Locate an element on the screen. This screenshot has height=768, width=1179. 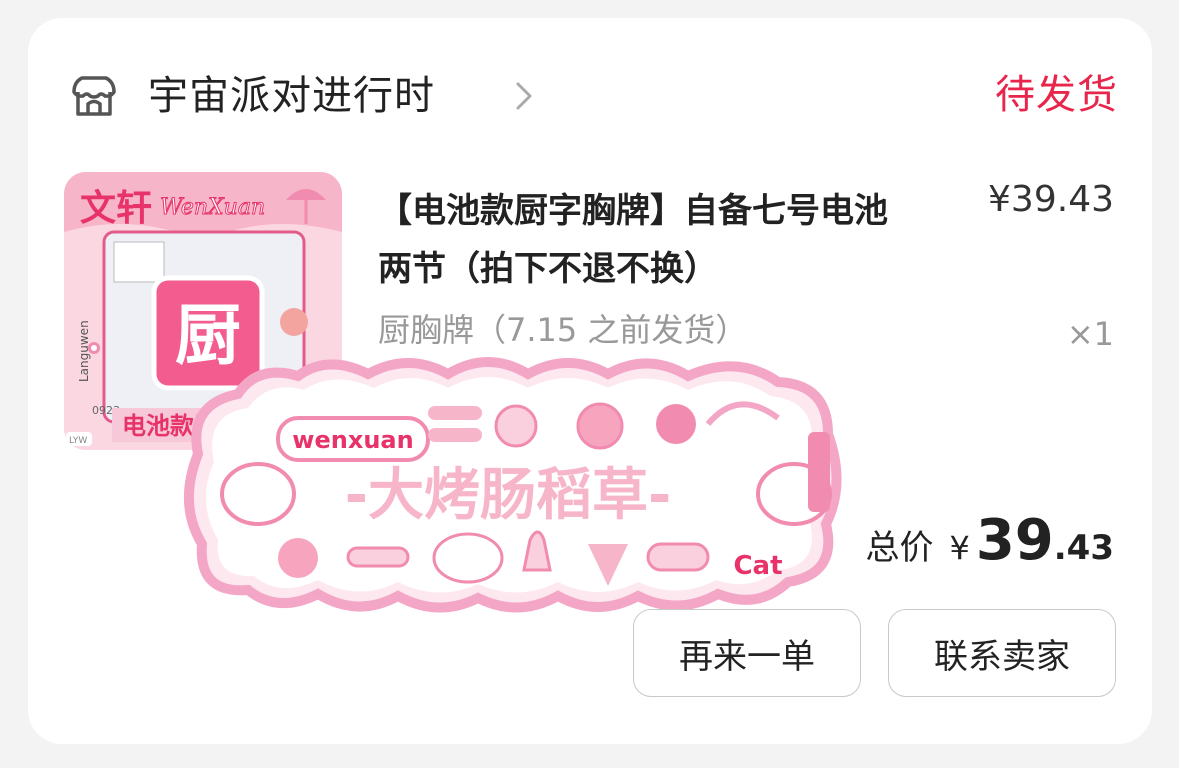
reorder-button: 再来一单 is located at coordinates (747, 653).